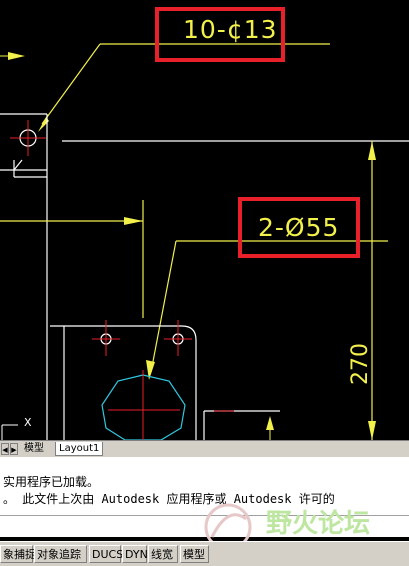  What do you see at coordinates (18, 554) in the screenshot?
I see `status-osnap-button: 象捕捉` at bounding box center [18, 554].